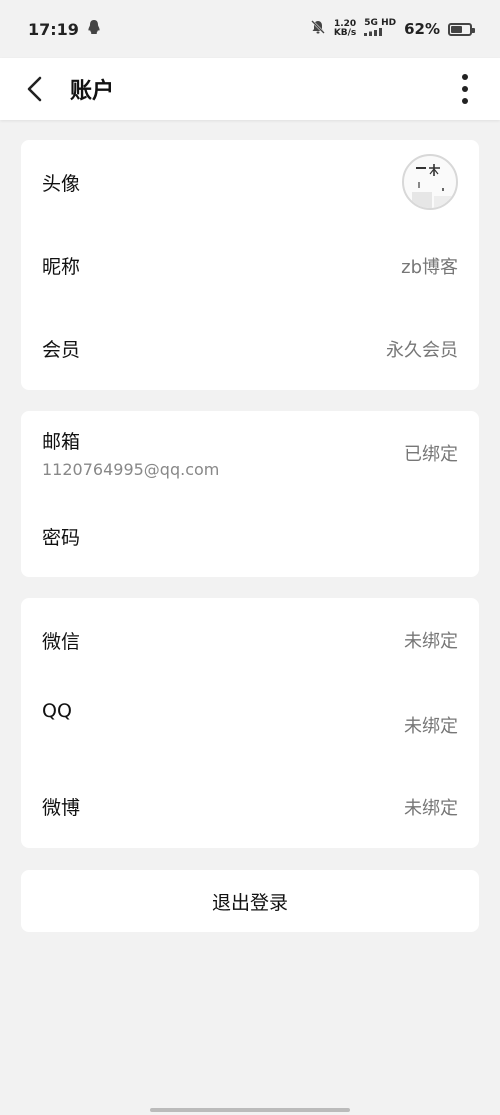 This screenshot has height=1115, width=500. I want to click on email-value: 1120764995@qq.com, so click(131, 469).